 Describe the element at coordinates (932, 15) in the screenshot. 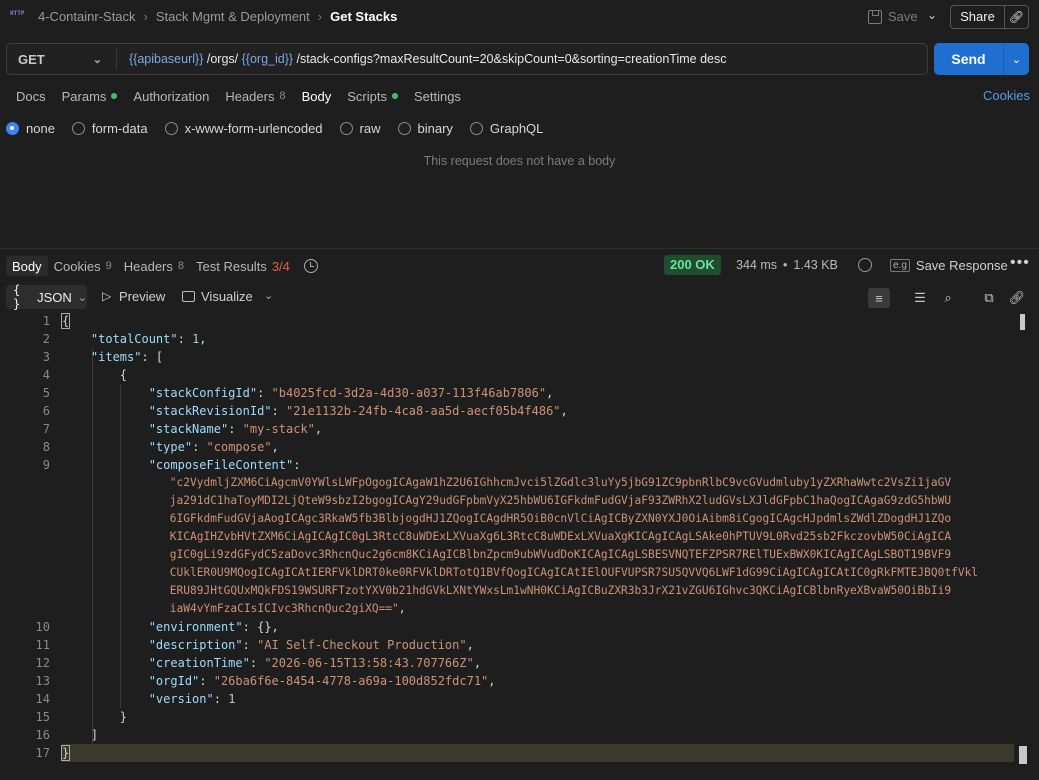

I see `save-dropdown-chevron-icon: ⌄` at that location.